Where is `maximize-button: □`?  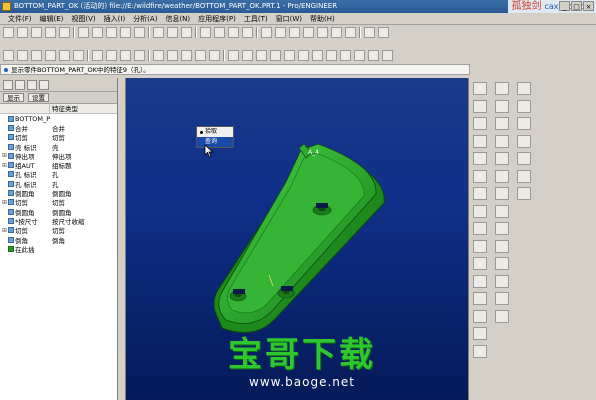
maximize-button: □ is located at coordinates (576, 6).